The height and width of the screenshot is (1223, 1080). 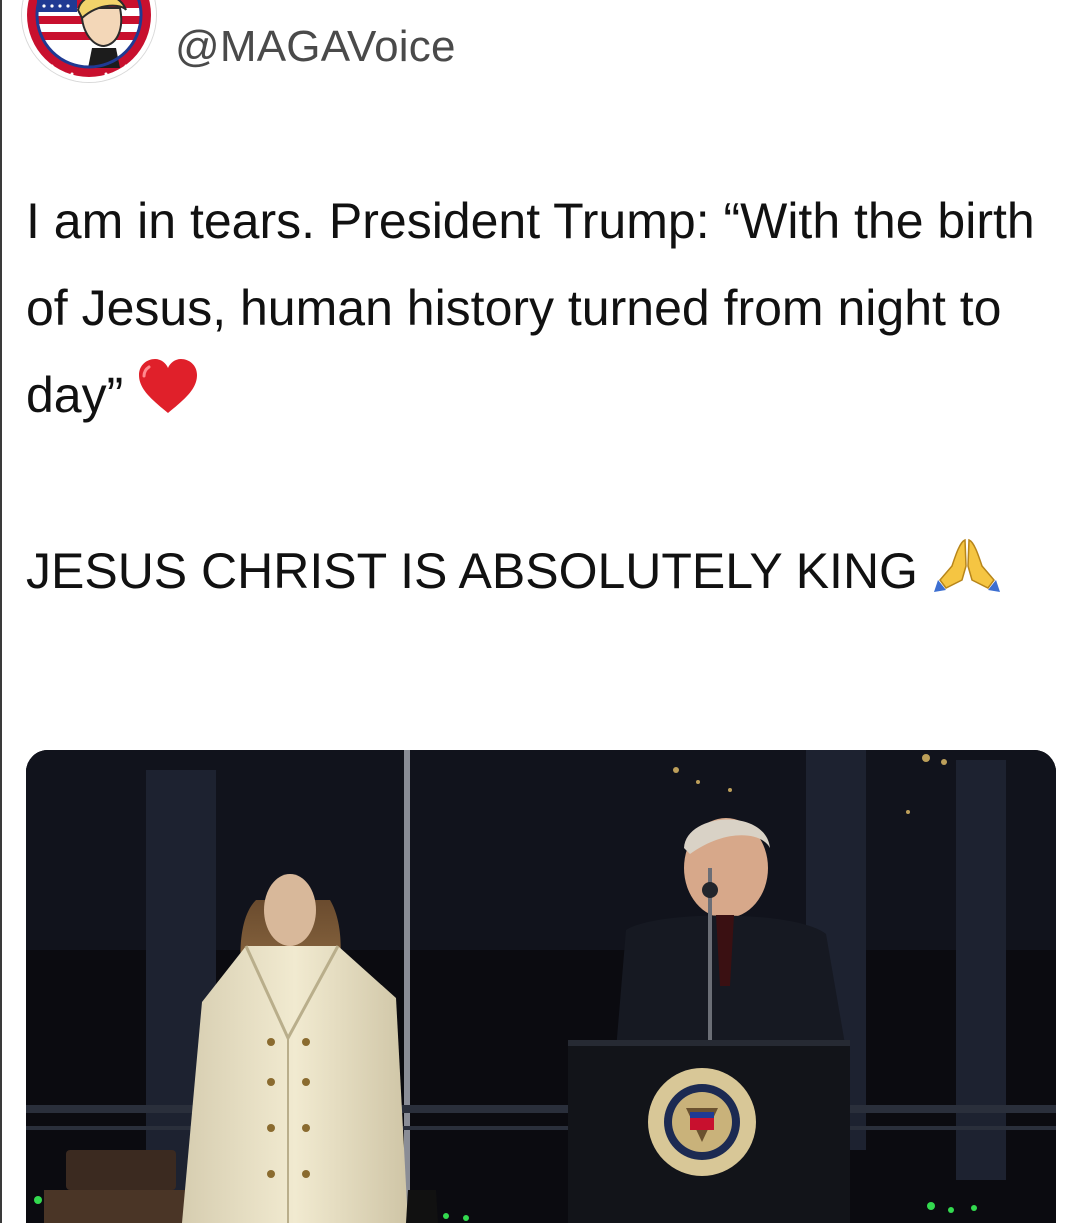 I want to click on tweet-paragraph-2-text: JESUS CHRIST IS ABSOLUTELY KING, so click(x=472, y=571).